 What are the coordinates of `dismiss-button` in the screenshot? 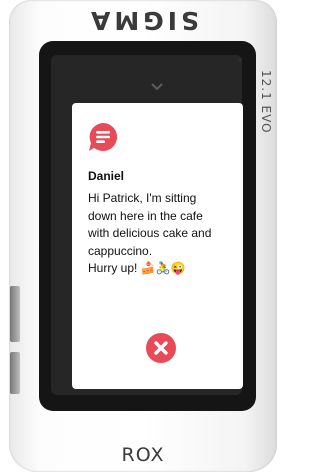 It's located at (161, 348).